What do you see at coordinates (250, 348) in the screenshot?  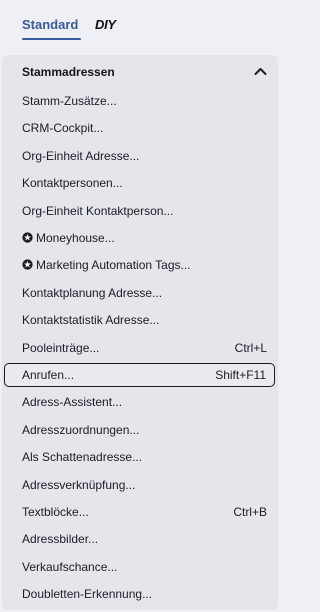 I see `menu-item-shortcut: Ctrl+L` at bounding box center [250, 348].